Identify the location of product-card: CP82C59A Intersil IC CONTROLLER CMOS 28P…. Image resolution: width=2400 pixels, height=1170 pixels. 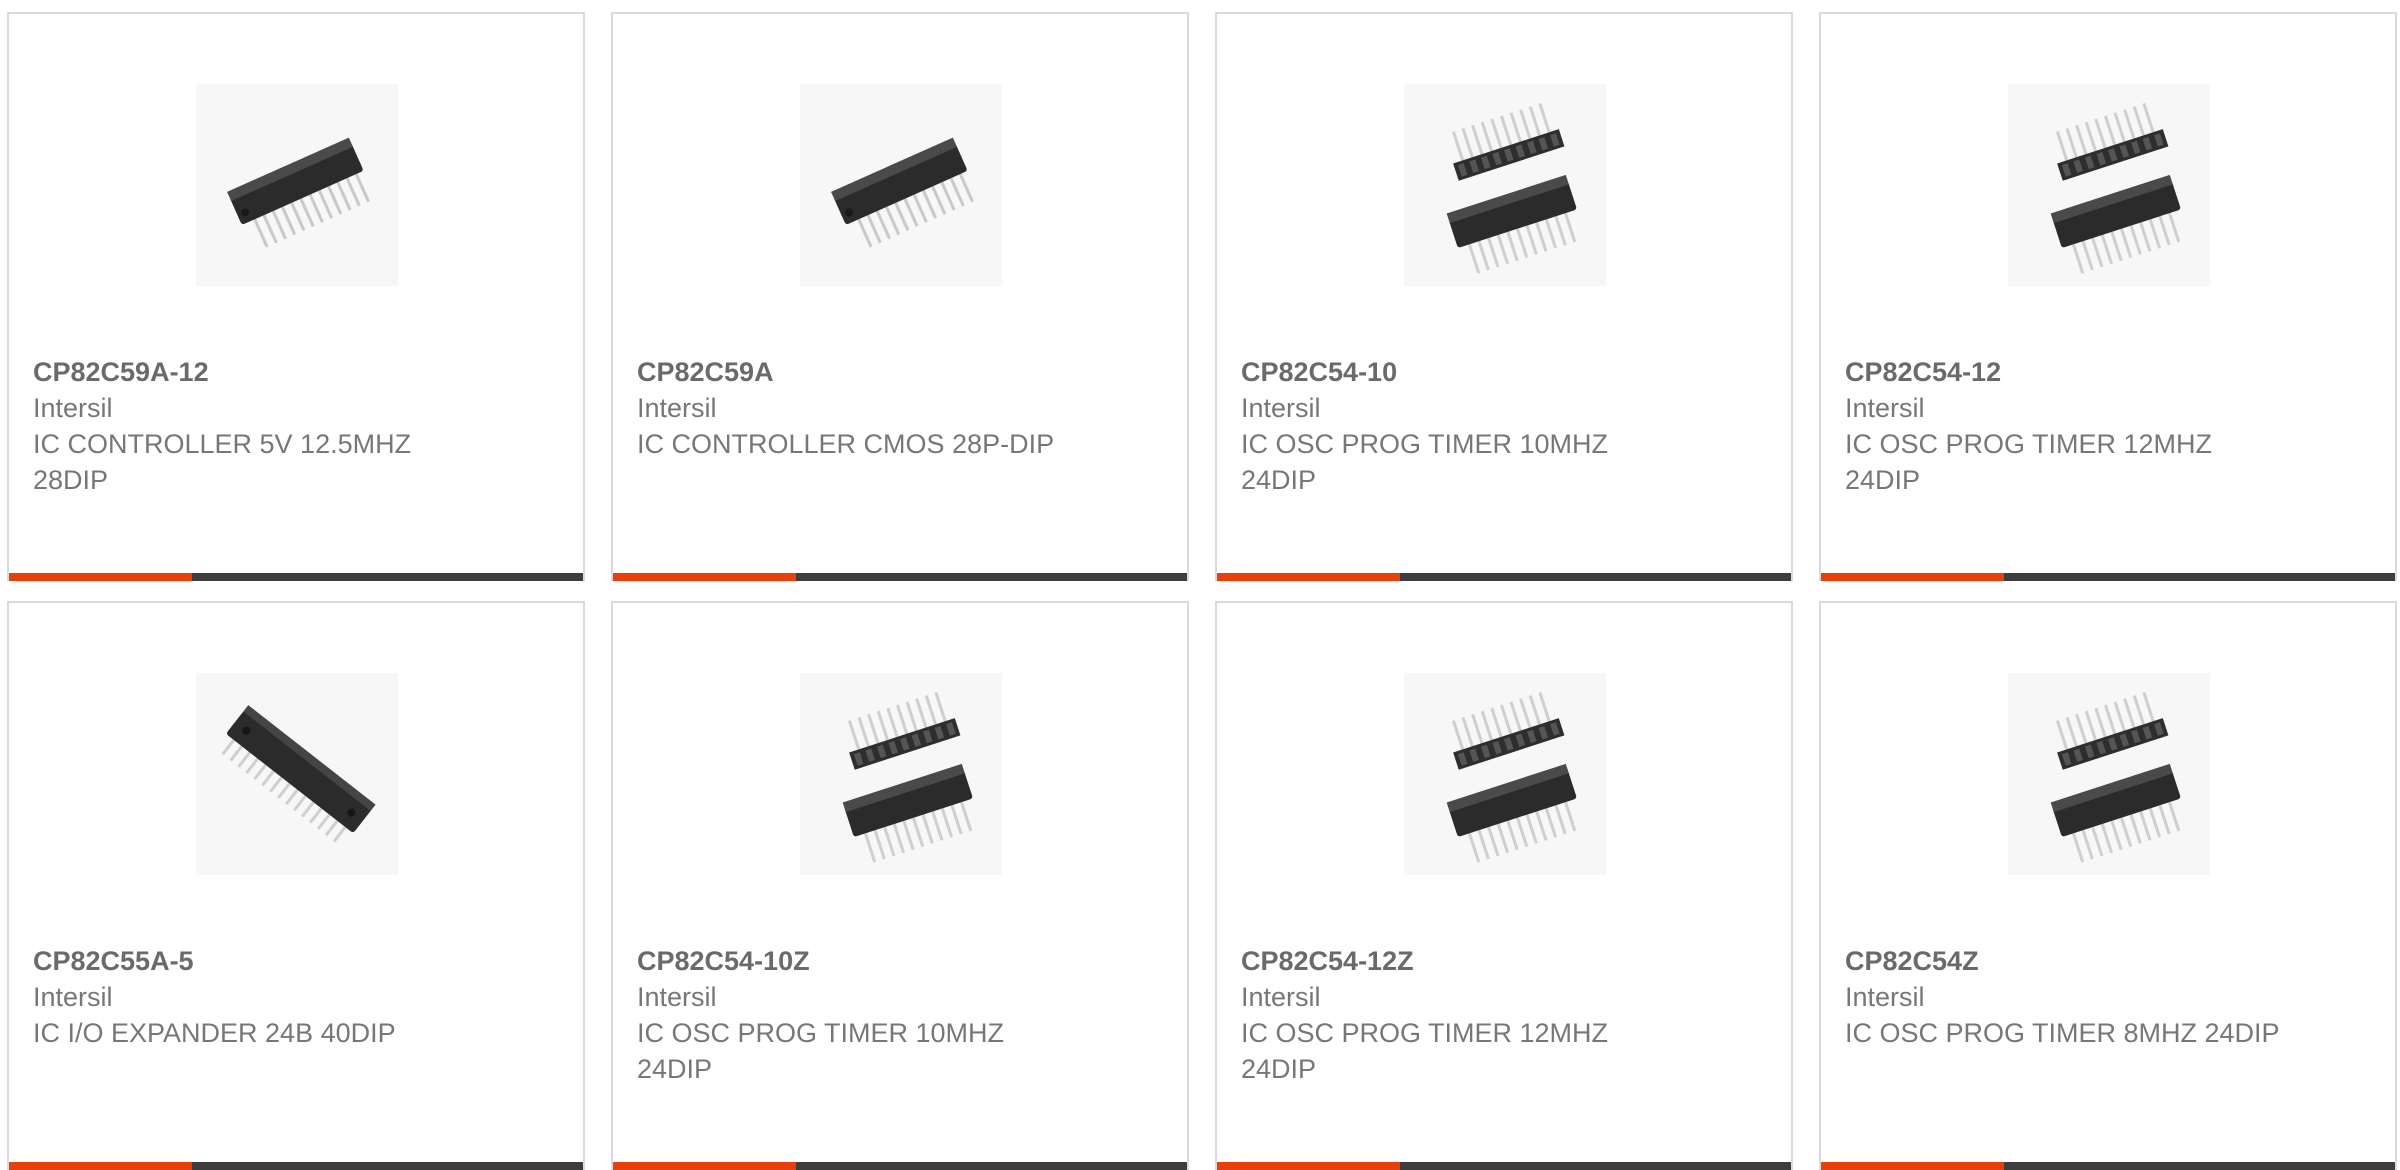
(900, 296).